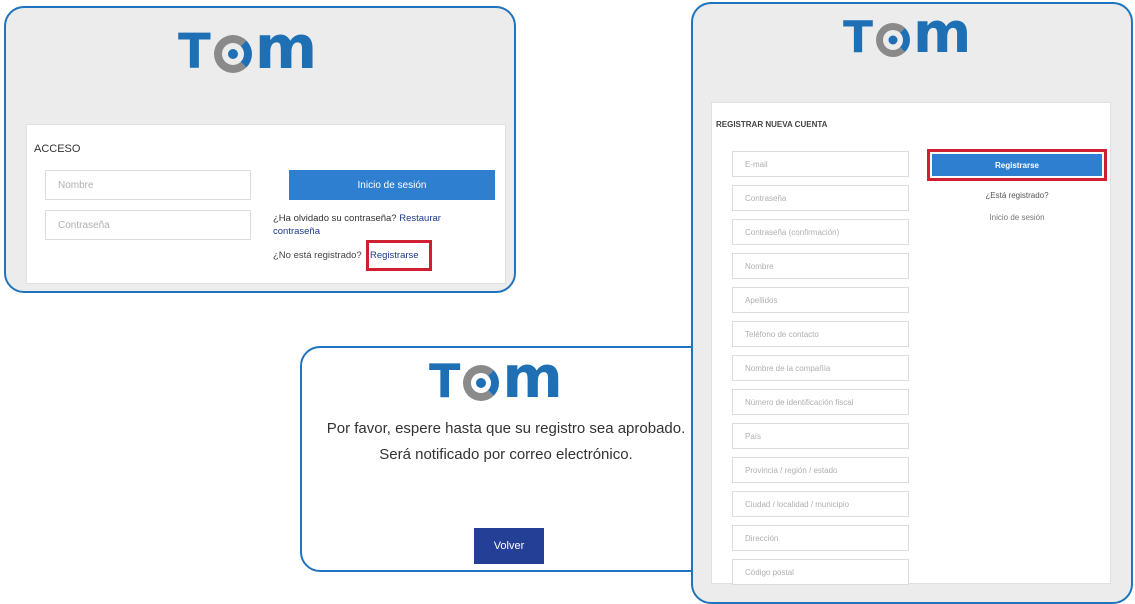  Describe the element at coordinates (820, 572) in the screenshot. I see `postal-code-field: Código postal` at that location.